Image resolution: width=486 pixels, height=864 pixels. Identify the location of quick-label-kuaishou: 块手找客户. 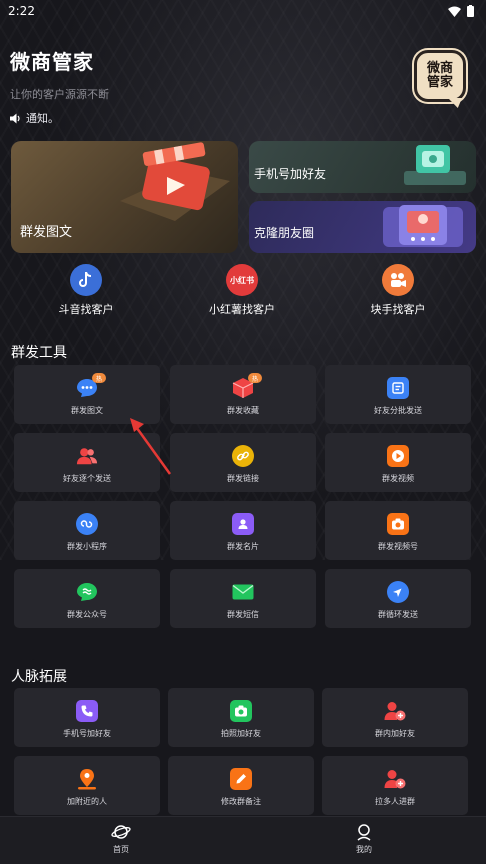
(398, 309).